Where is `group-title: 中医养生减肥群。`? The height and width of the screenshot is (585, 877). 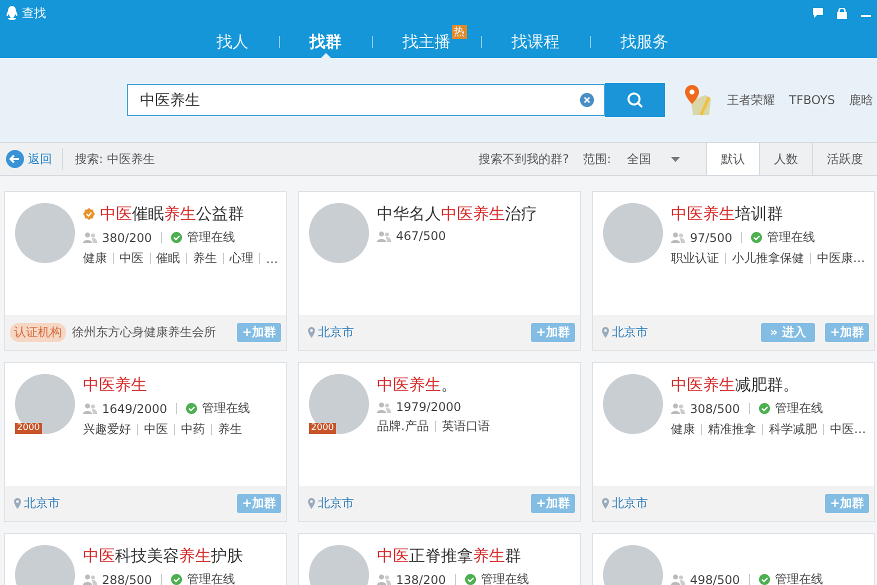
group-title: 中医养生减肥群。 is located at coordinates (735, 385).